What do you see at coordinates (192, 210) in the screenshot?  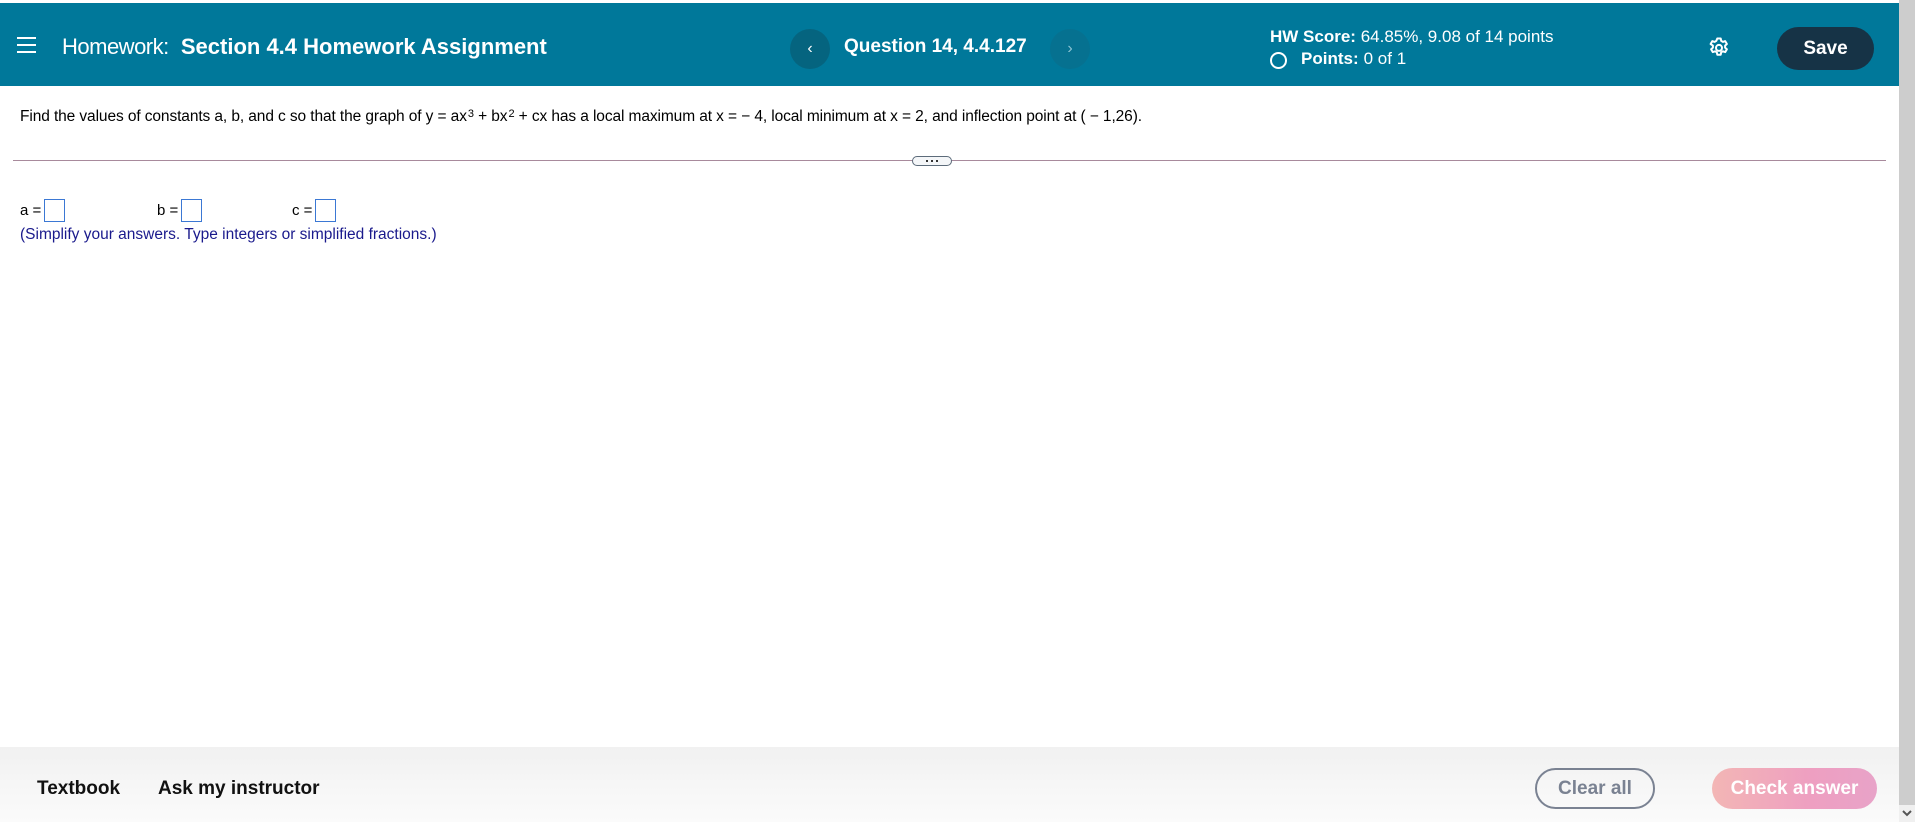 I see `answer-b-input` at bounding box center [192, 210].